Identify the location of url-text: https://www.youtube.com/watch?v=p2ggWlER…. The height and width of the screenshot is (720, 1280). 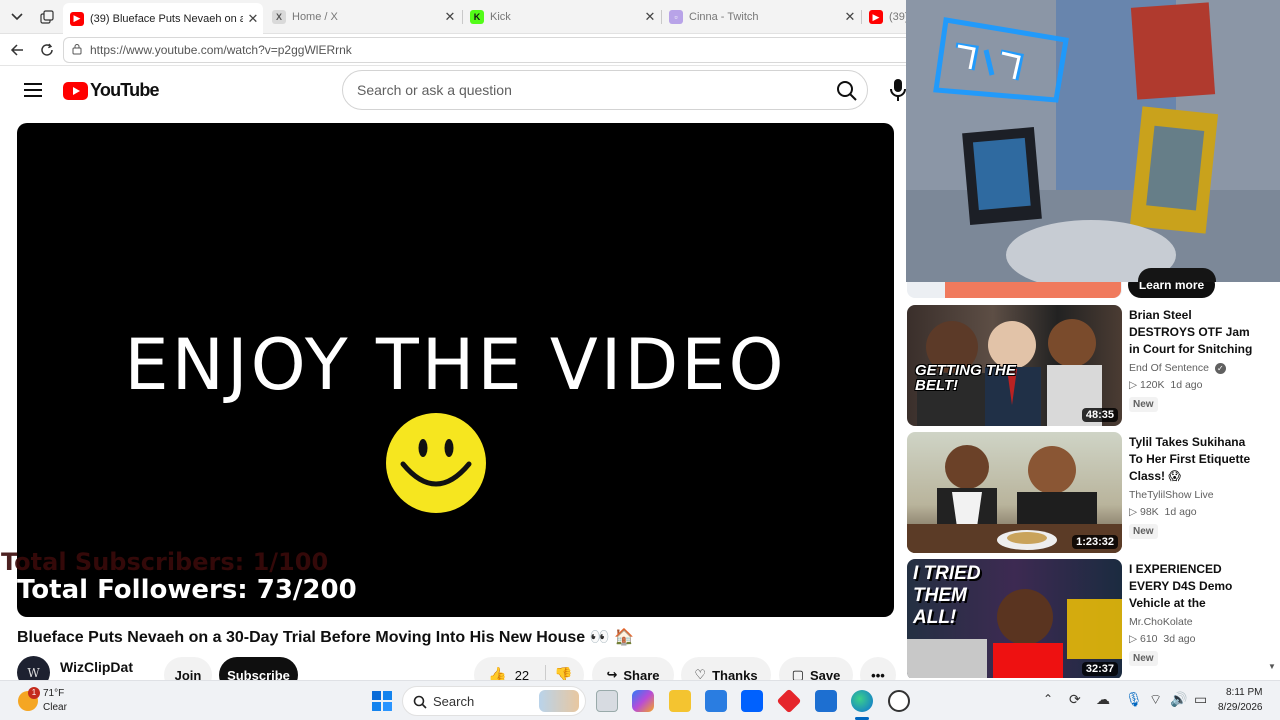
(221, 50).